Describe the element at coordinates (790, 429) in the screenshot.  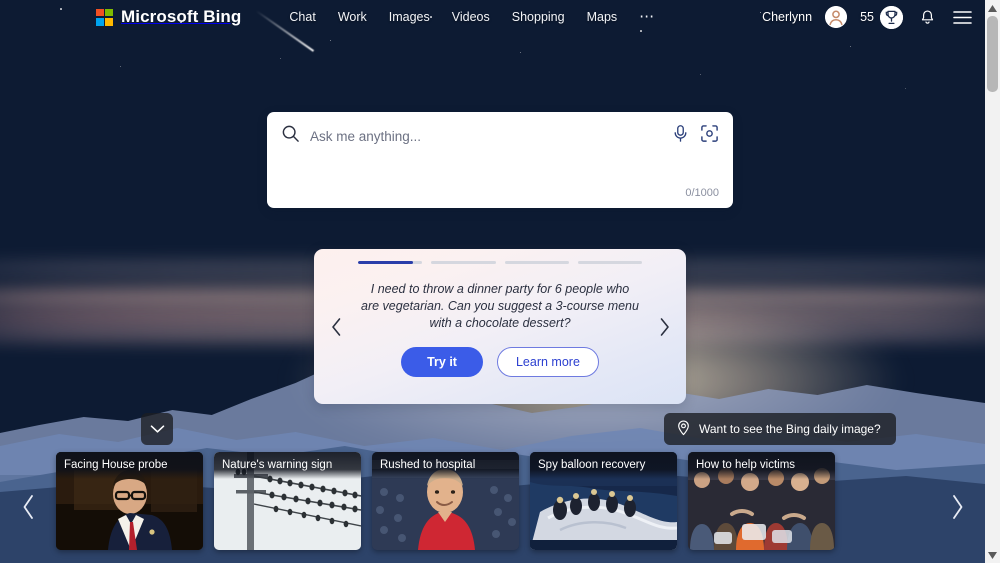
I see `daily-image-label: Want to see the Bing daily image?` at that location.